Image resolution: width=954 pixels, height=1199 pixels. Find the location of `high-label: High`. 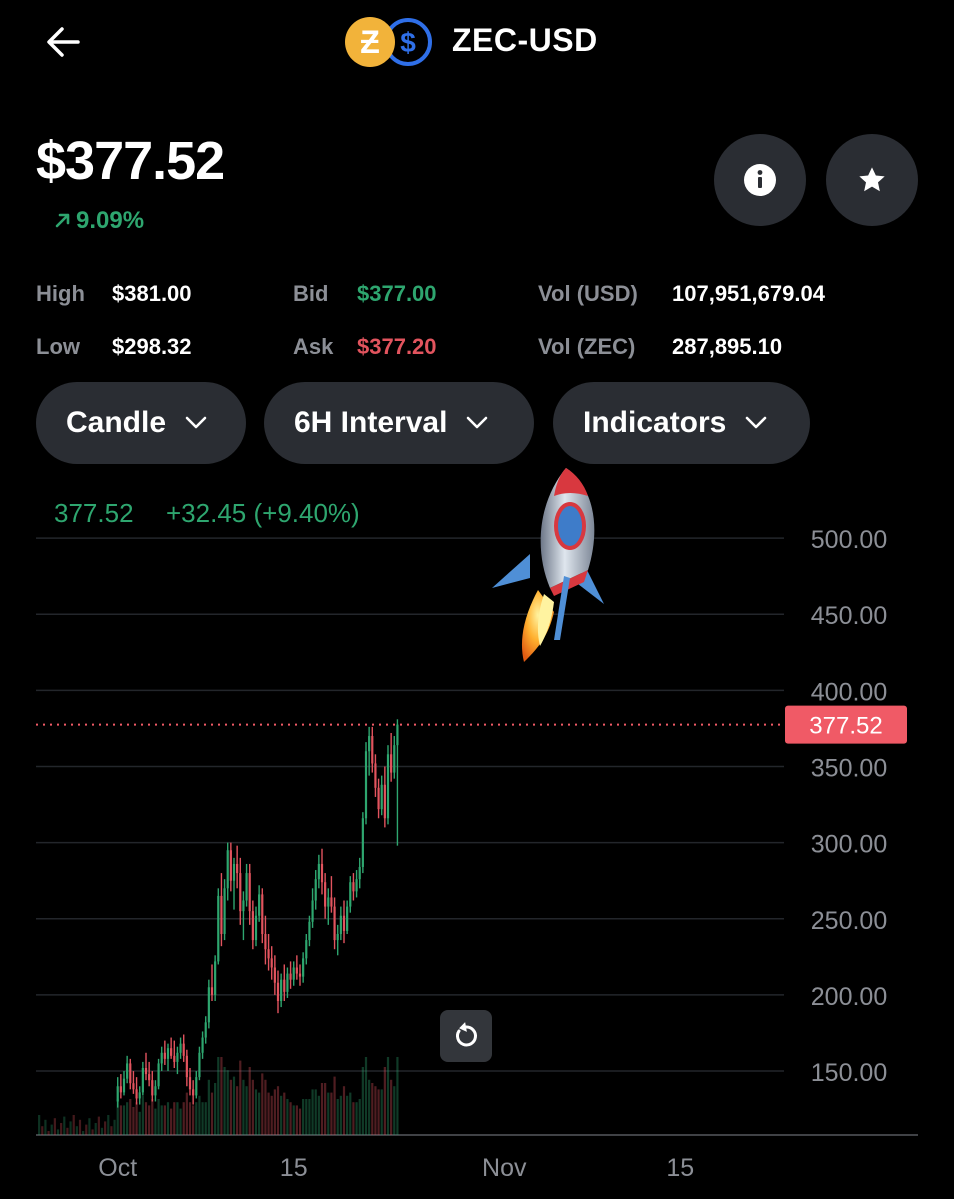

high-label: High is located at coordinates (60, 293).